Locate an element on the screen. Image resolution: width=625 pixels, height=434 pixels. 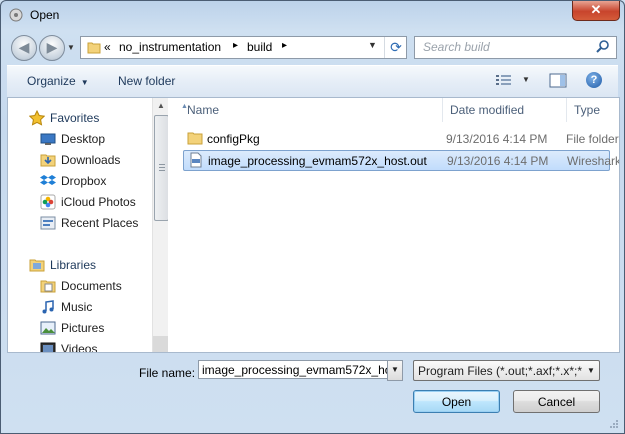
column-date-label: Date modified is located at coordinates (487, 110).